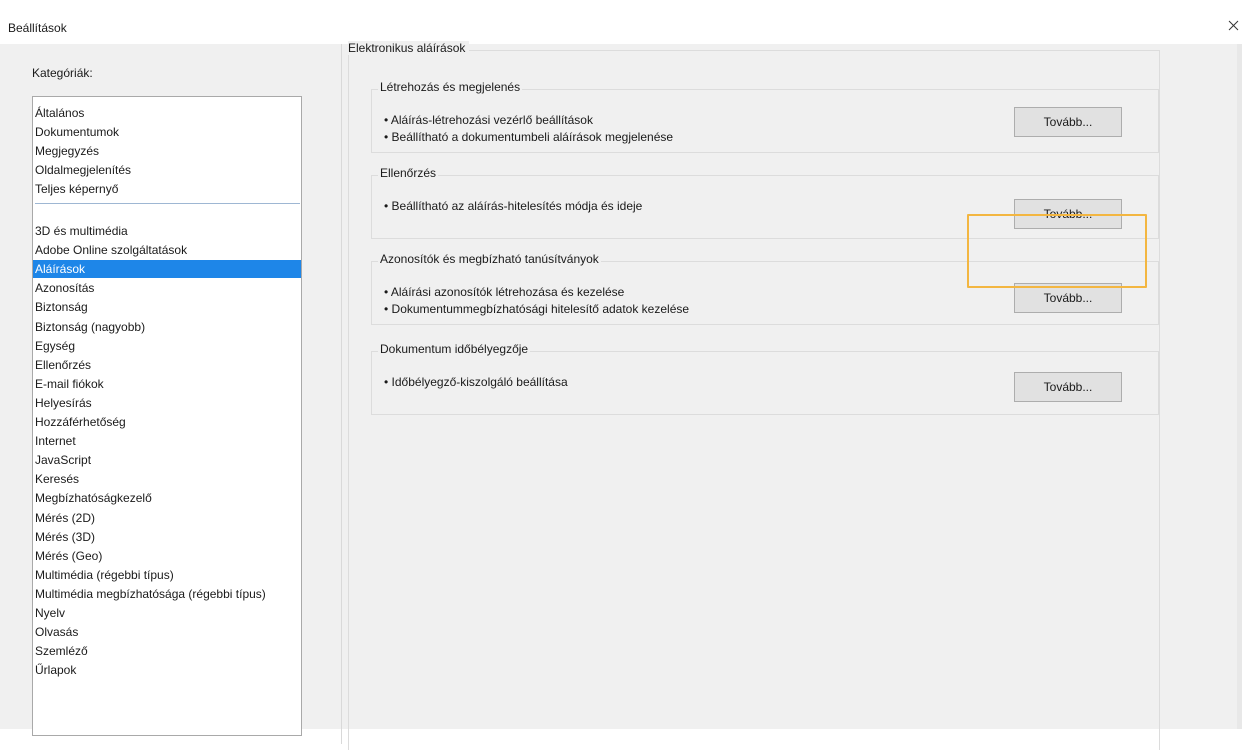 This screenshot has height=750, width=1242. I want to click on category-item: Olvasás, so click(167, 632).